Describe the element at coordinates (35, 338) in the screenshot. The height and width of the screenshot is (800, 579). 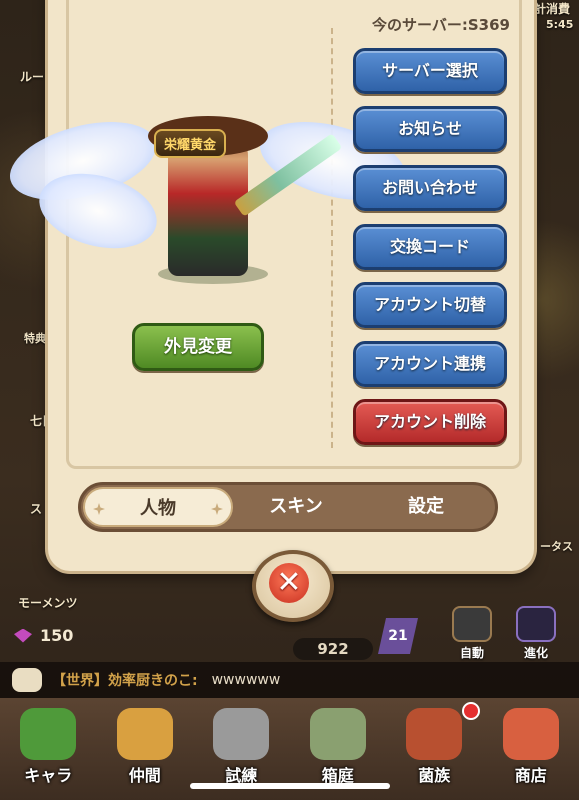
I see `bg-label-bonus: 特典` at that location.